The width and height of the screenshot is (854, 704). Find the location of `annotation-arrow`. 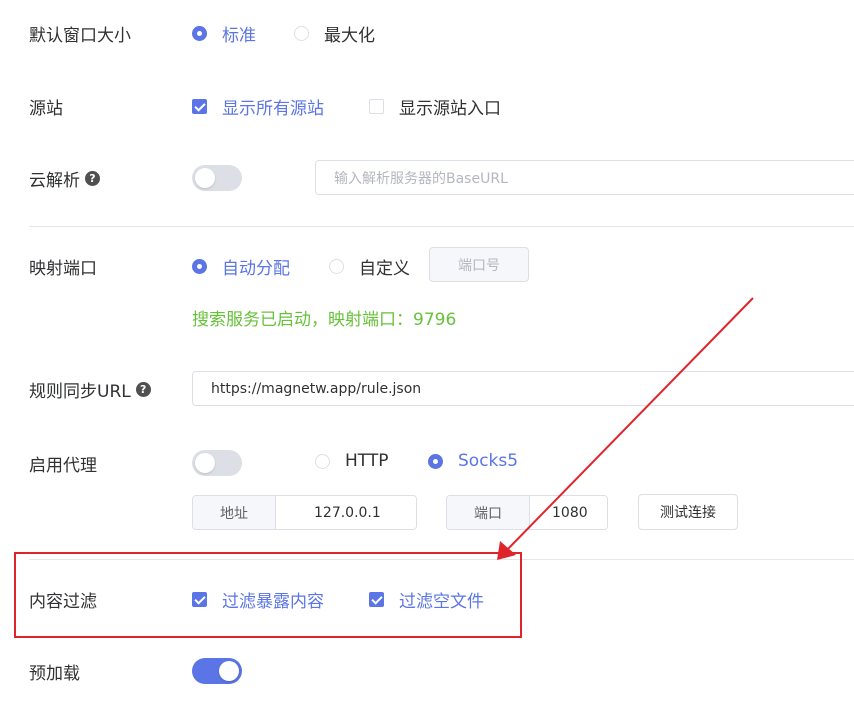

annotation-arrow is located at coordinates (625, 428).